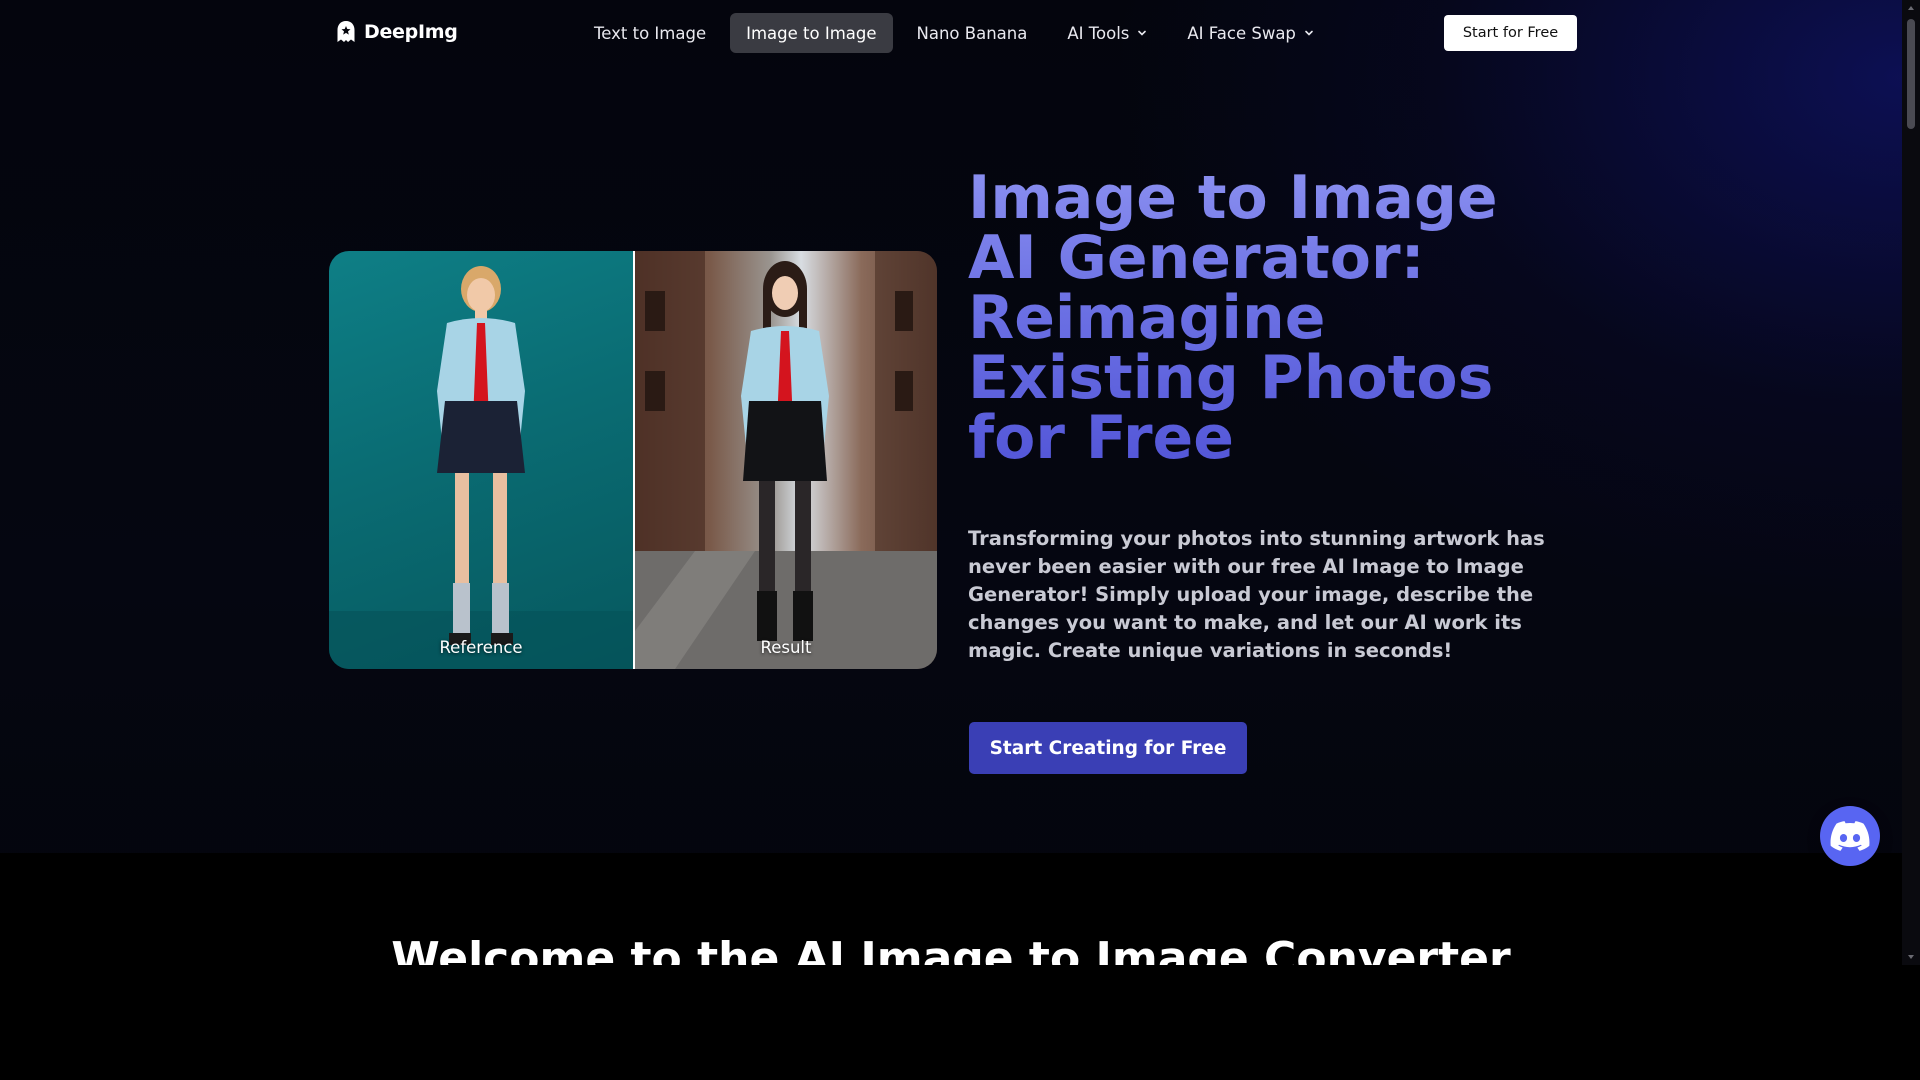 This screenshot has width=1920, height=1080. I want to click on nav-link-label: Image to Image, so click(811, 33).